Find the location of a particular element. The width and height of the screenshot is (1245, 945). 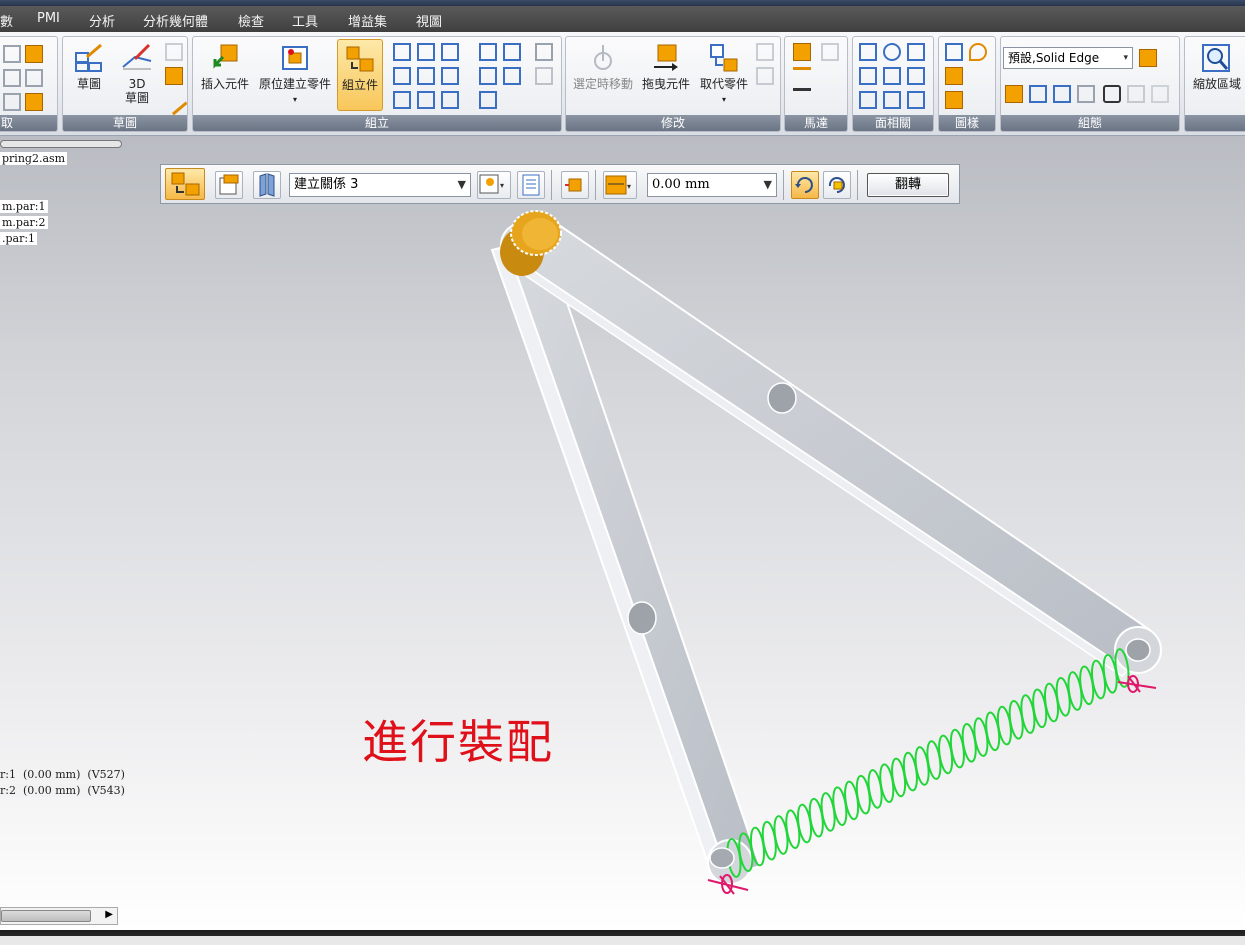

angle-icon is located at coordinates (450, 76).